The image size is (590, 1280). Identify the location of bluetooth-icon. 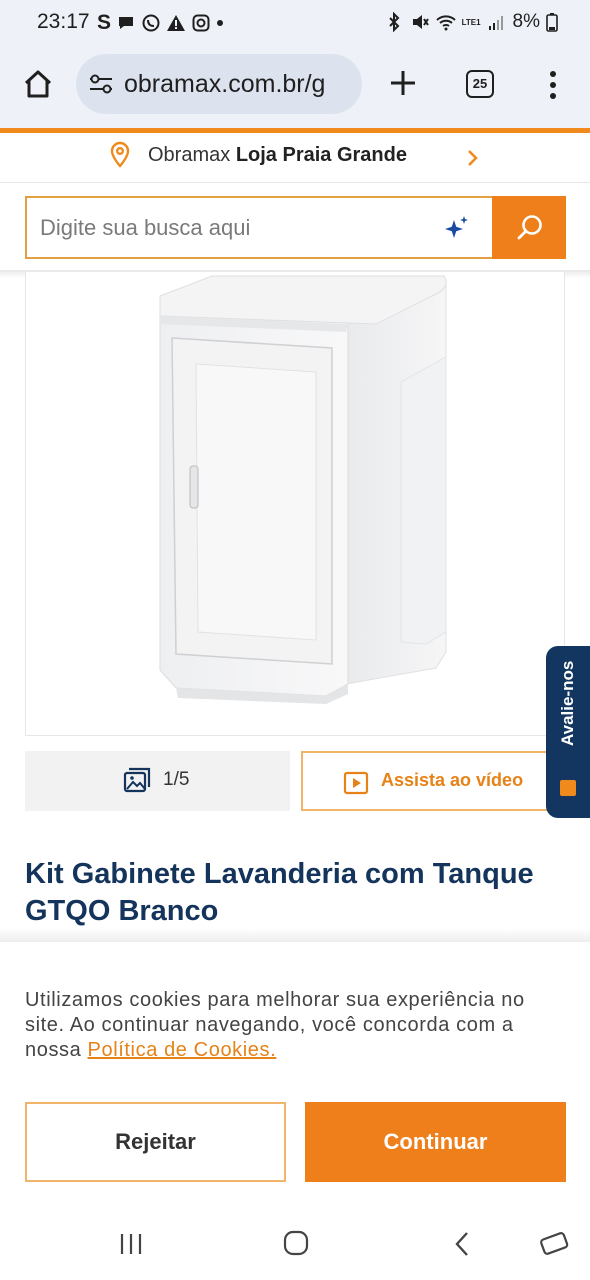
(393, 22).